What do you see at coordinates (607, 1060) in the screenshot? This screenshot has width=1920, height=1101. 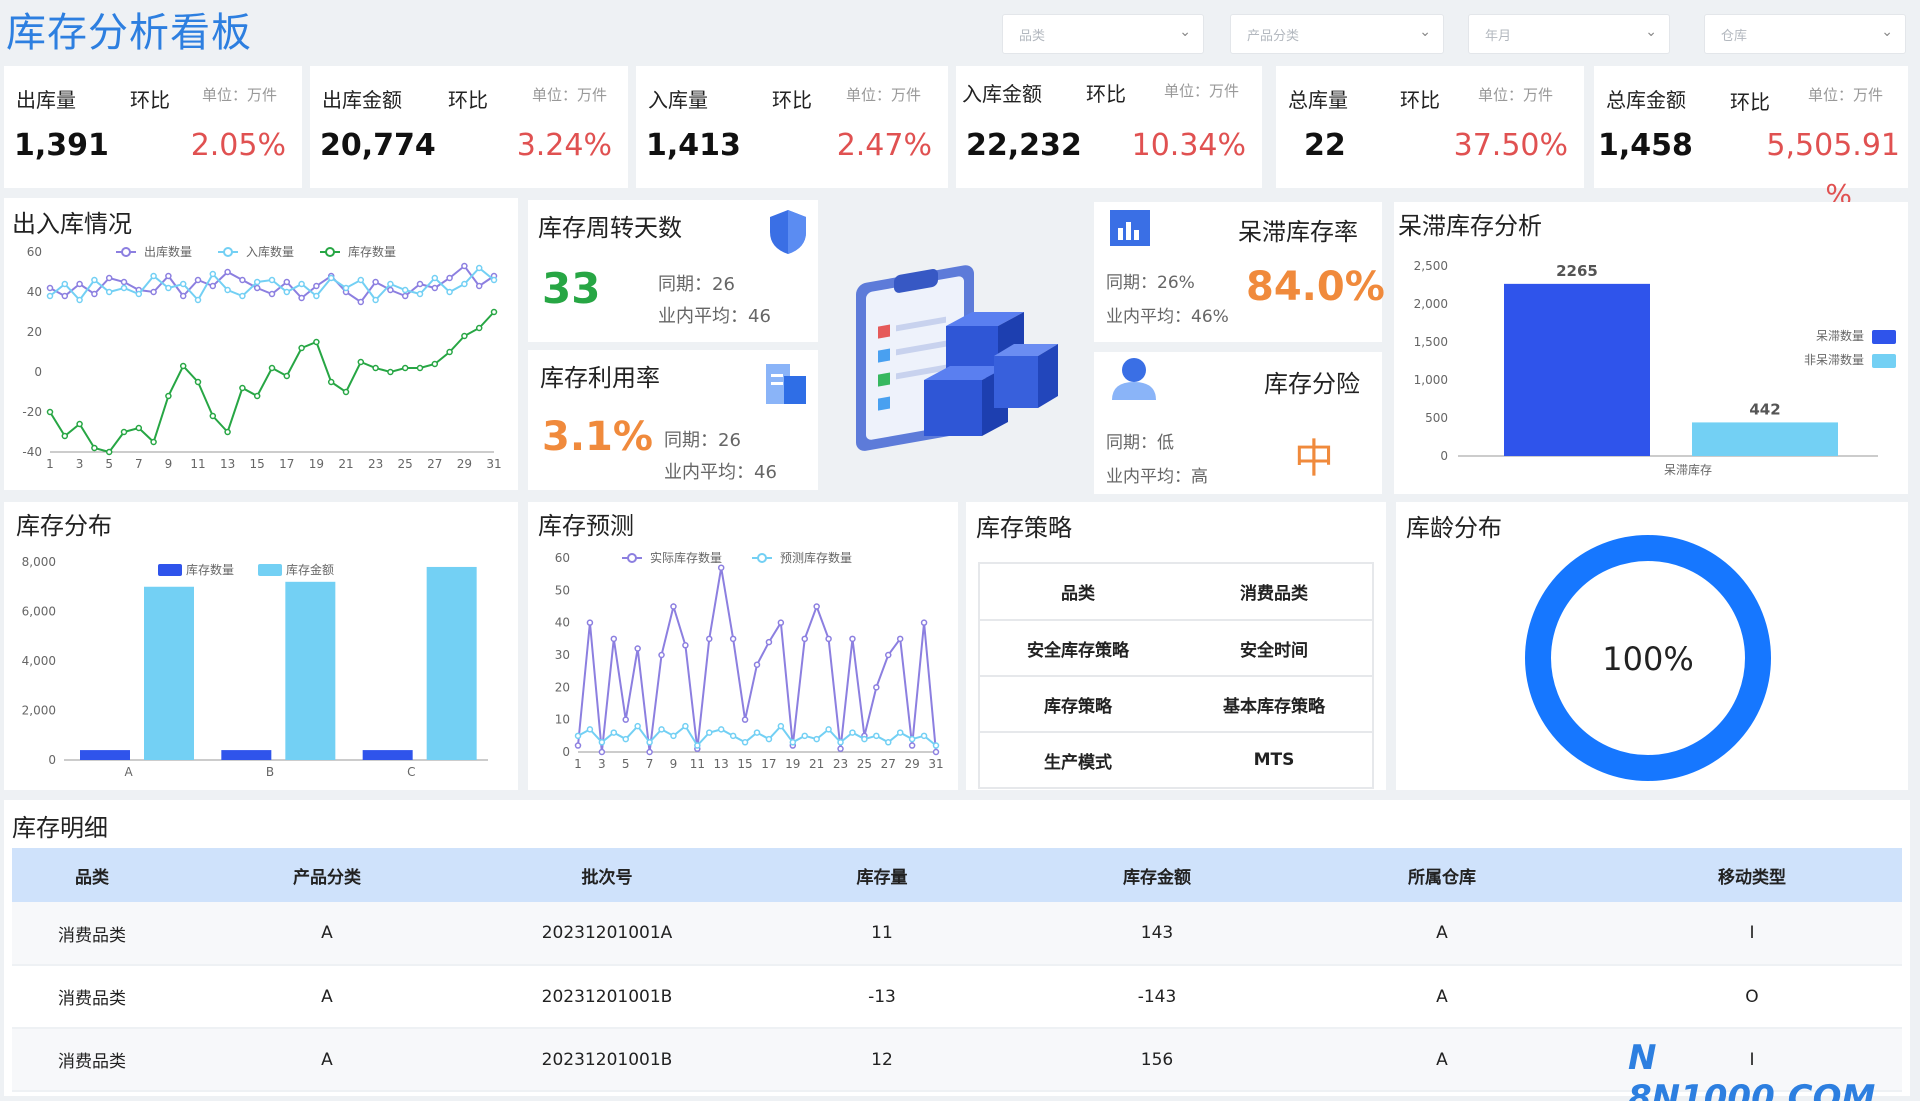 I see `cell: 20231201001B` at bounding box center [607, 1060].